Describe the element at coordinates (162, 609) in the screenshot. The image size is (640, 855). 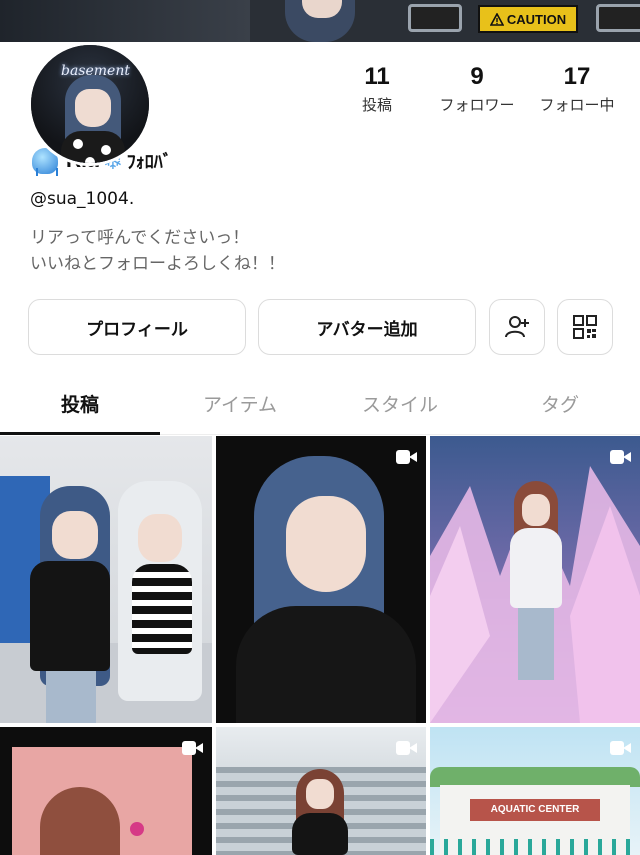
I see `figure-top` at that location.